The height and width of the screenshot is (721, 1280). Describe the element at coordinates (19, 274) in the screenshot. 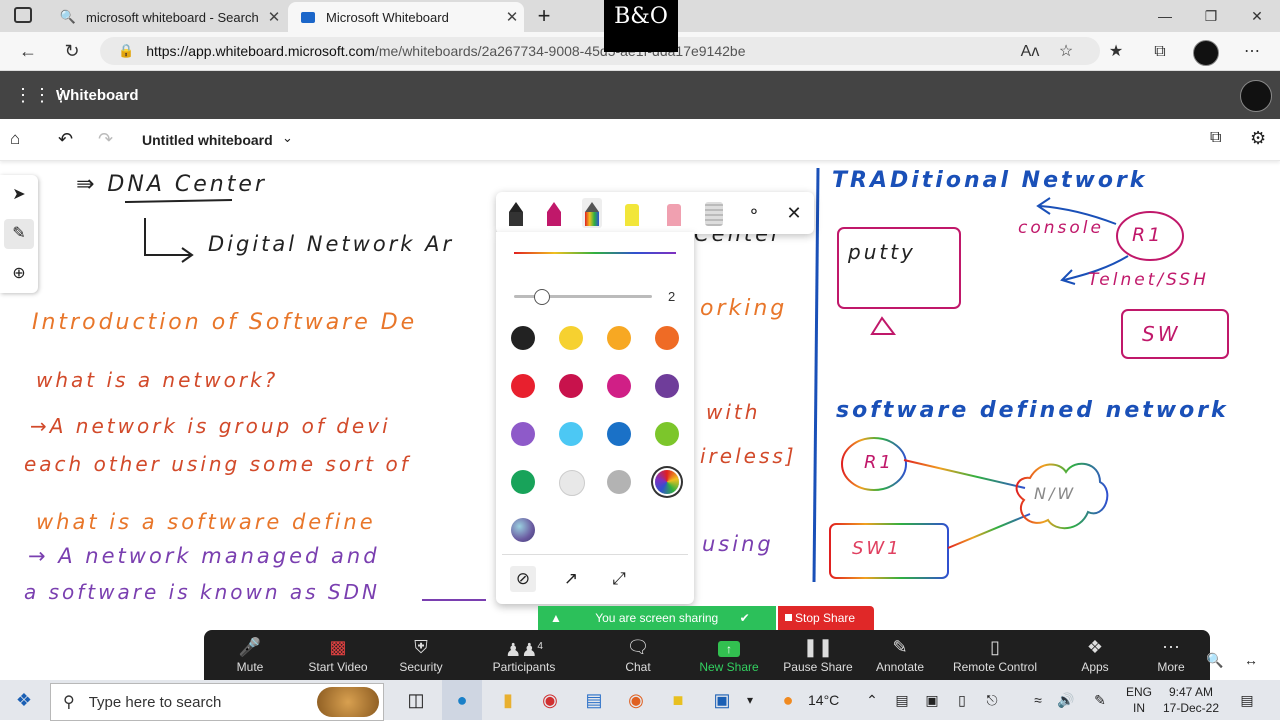

I see `add-icon: ⊕` at that location.